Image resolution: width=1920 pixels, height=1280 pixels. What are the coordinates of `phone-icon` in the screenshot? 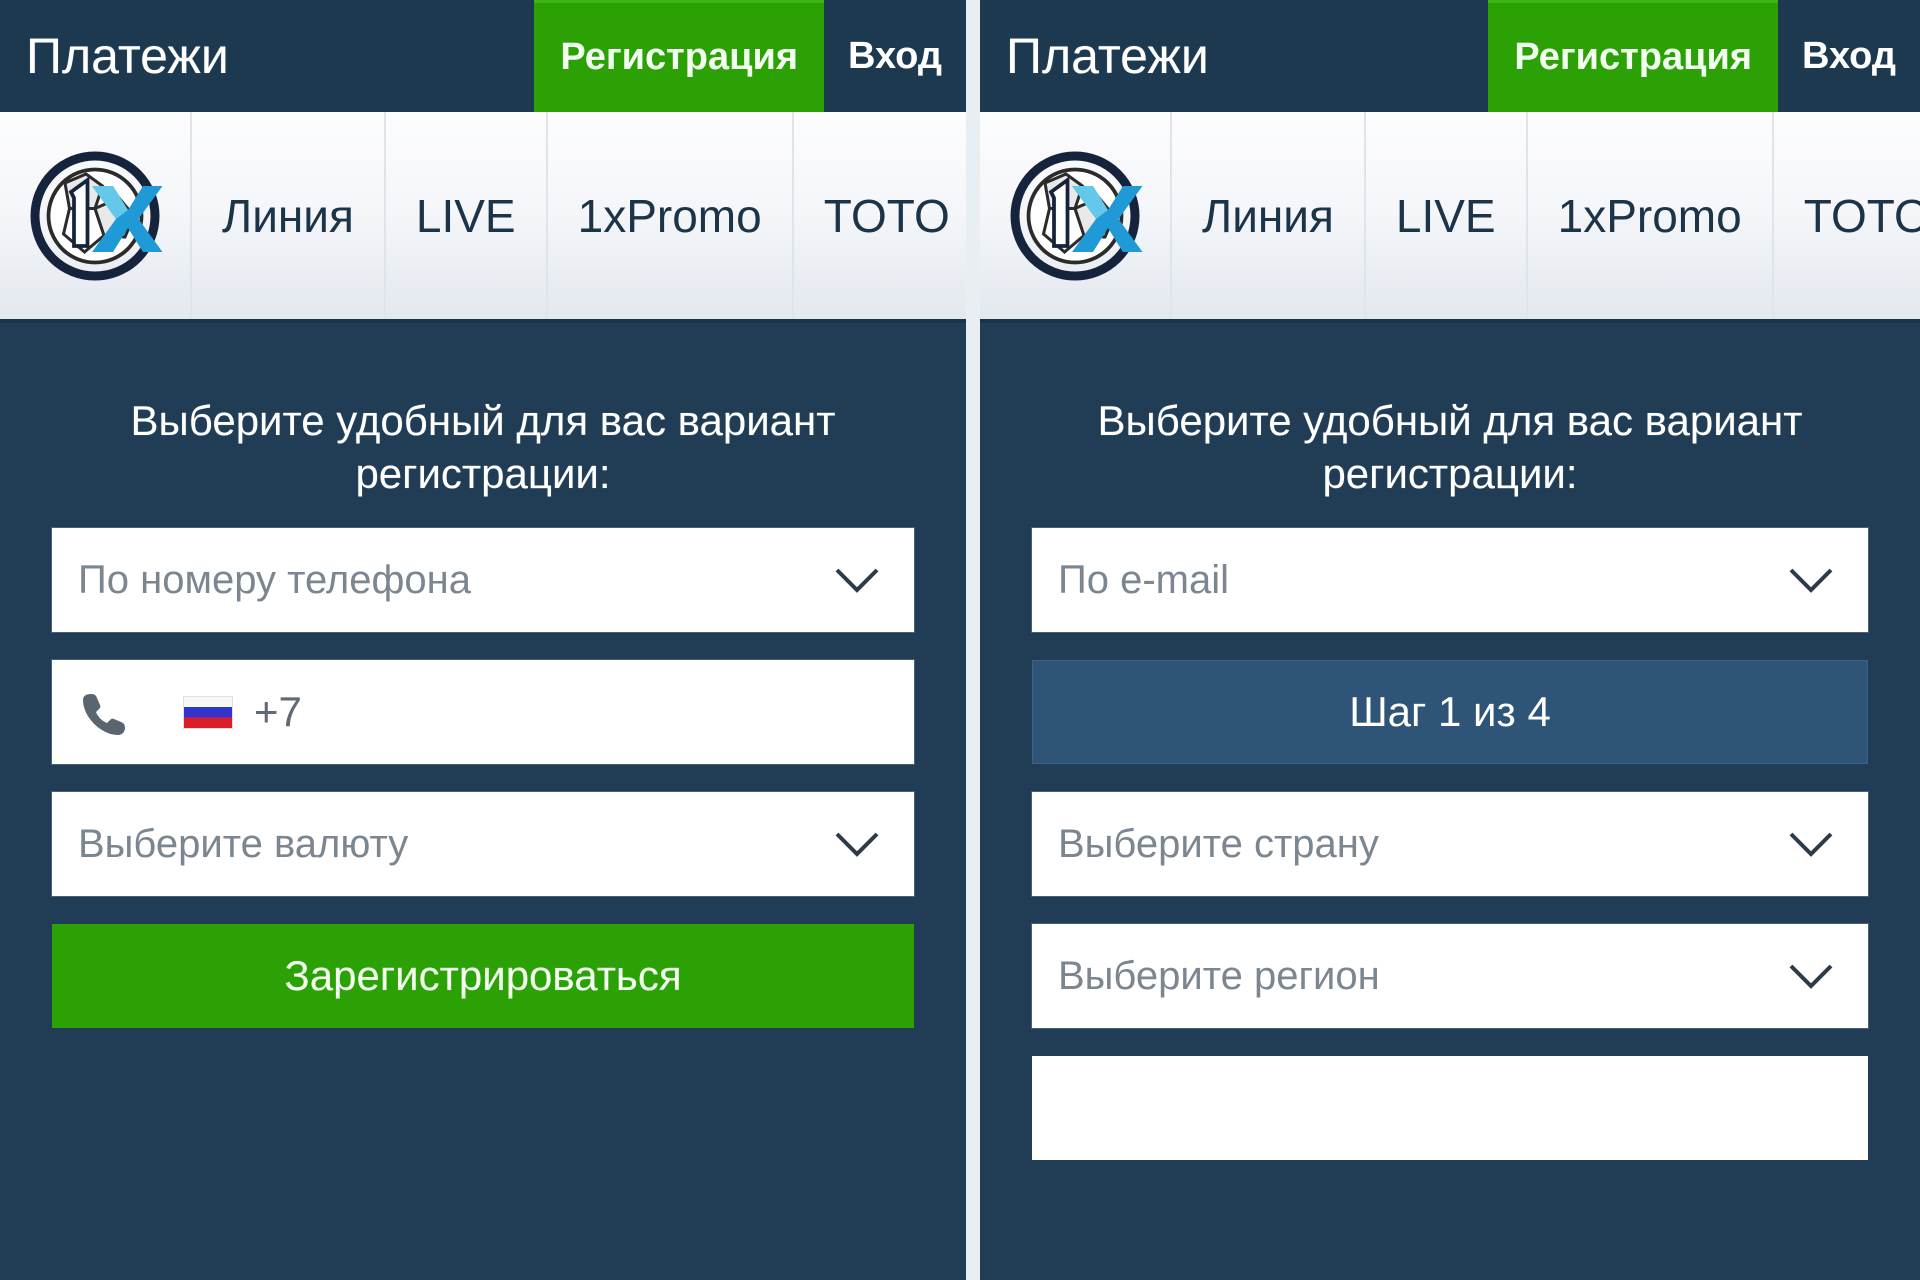 It's located at (105, 712).